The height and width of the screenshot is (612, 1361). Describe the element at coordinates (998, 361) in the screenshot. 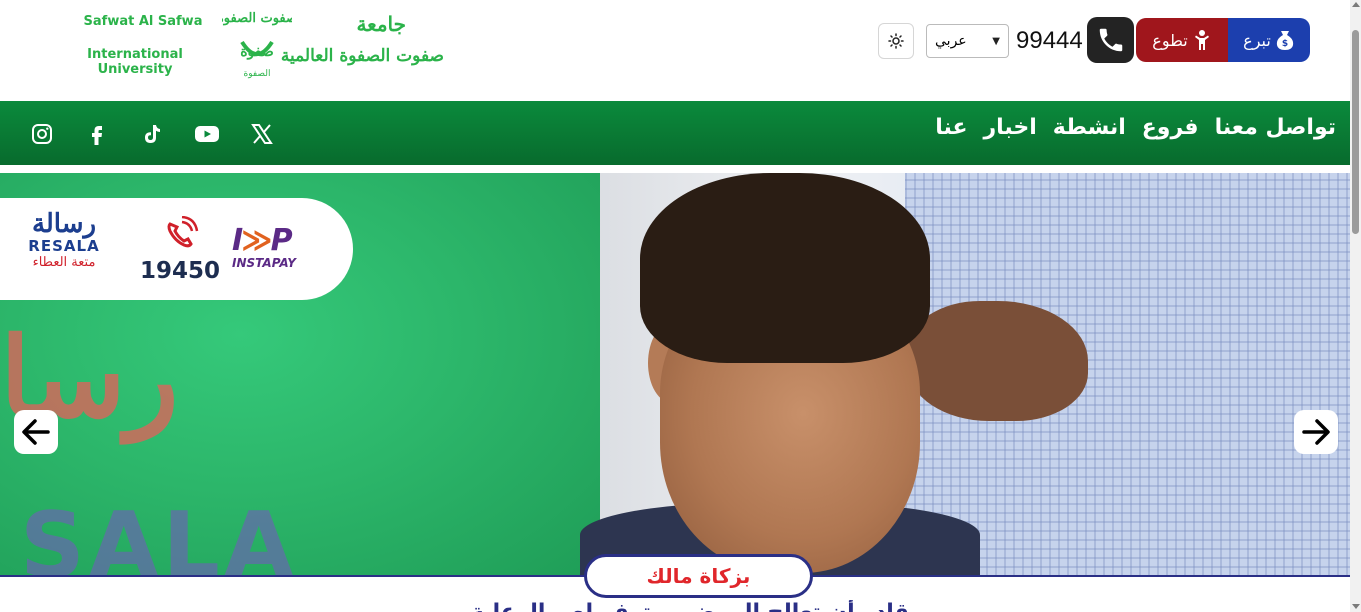

I see `hero-photo-hand` at that location.